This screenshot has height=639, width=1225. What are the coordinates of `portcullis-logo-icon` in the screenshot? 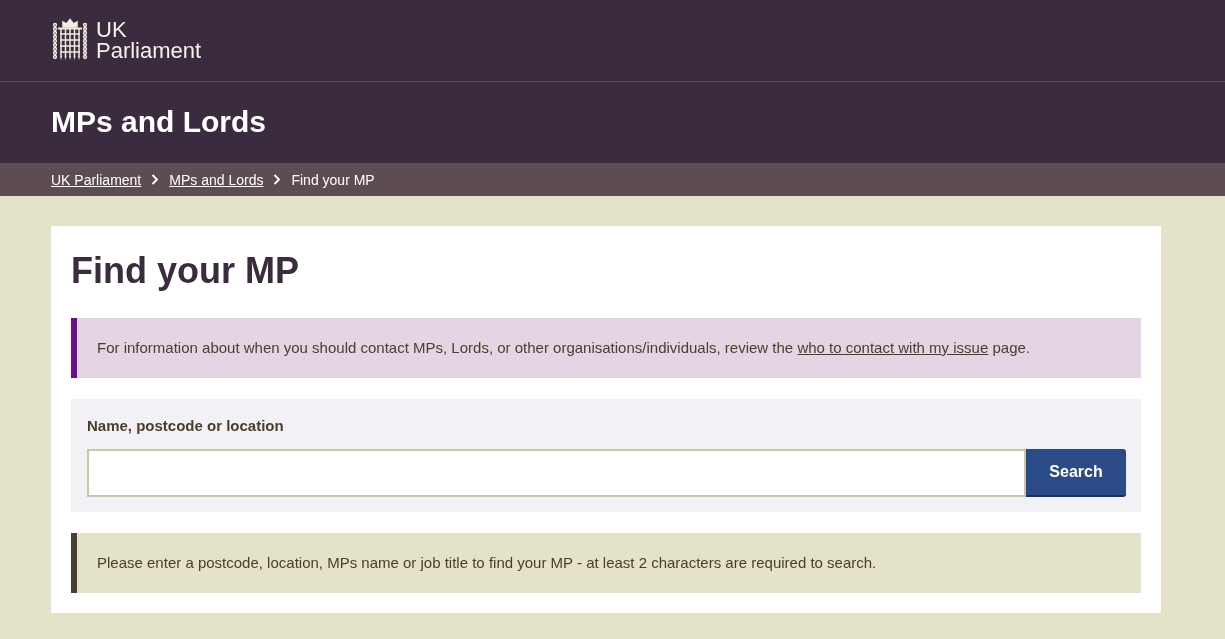 It's located at (70, 39).